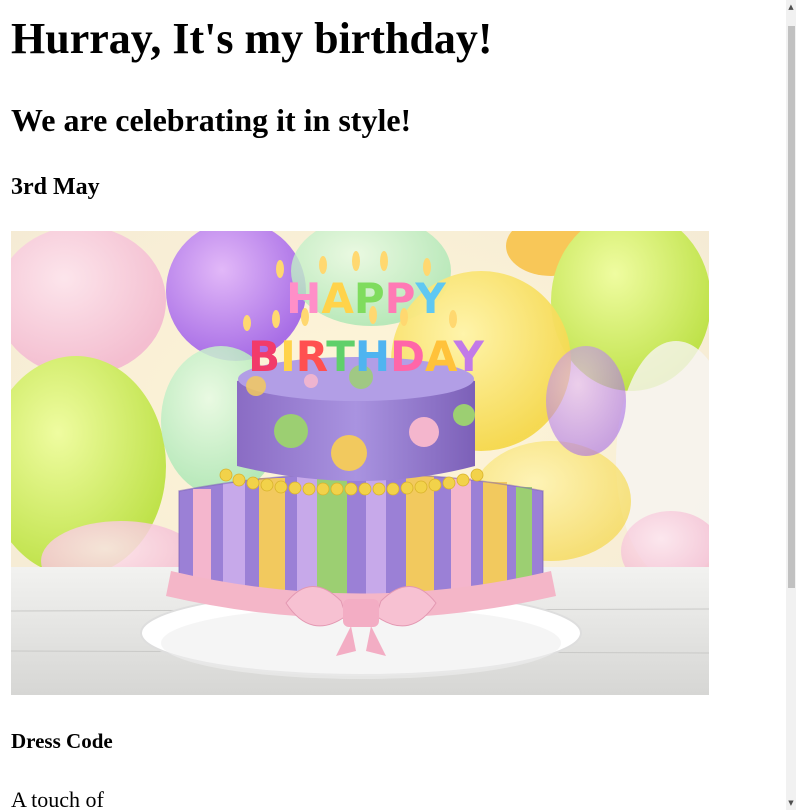 The width and height of the screenshot is (796, 810). What do you see at coordinates (791, 307) in the screenshot?
I see `scrollbar-thumb` at bounding box center [791, 307].